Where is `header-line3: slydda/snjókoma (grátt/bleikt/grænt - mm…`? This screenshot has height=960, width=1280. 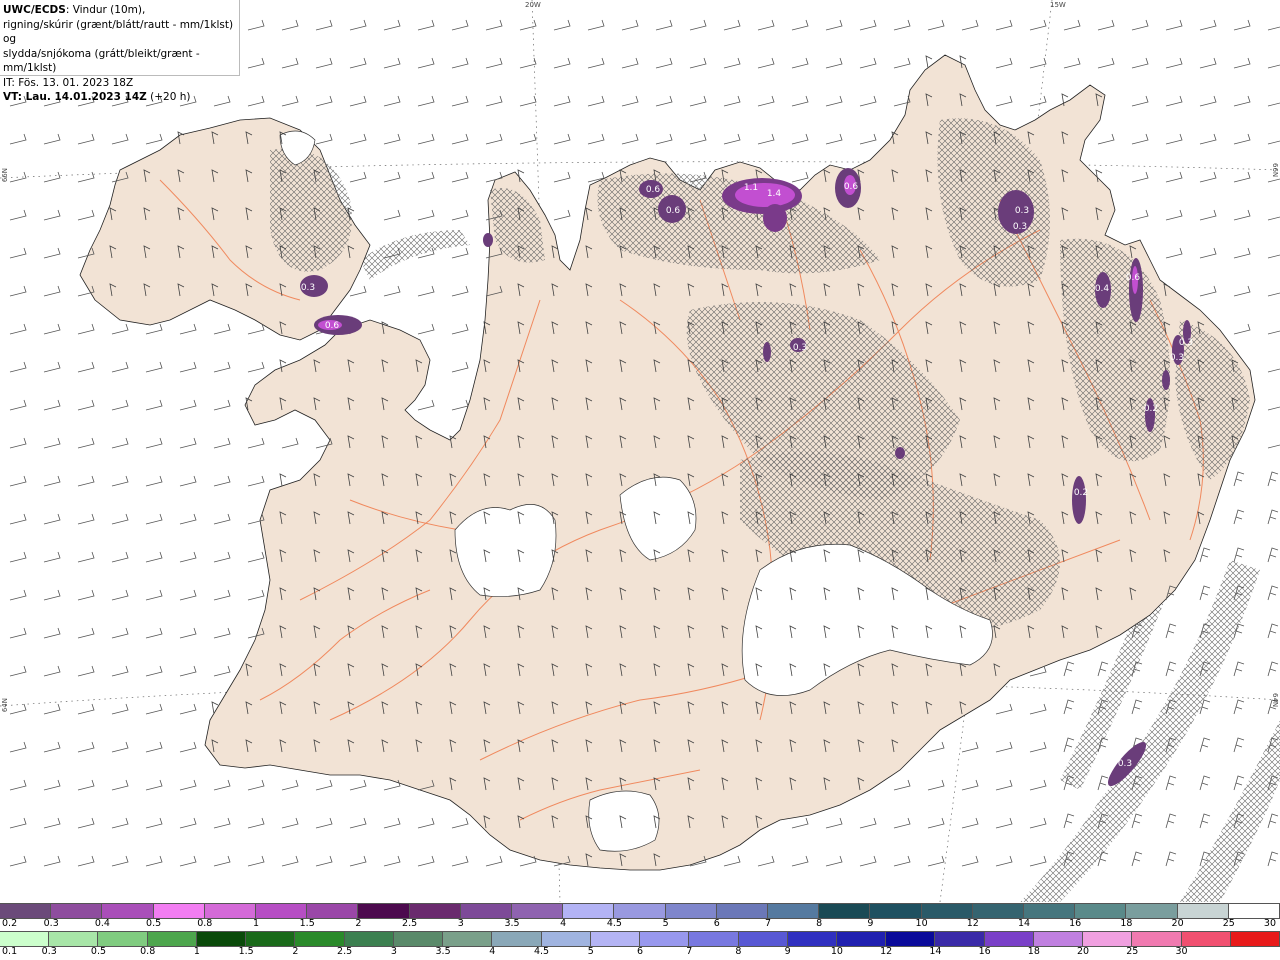
header-line3: slydda/snjókoma (grátt/bleikt/grænt - mm… is located at coordinates (101, 61).